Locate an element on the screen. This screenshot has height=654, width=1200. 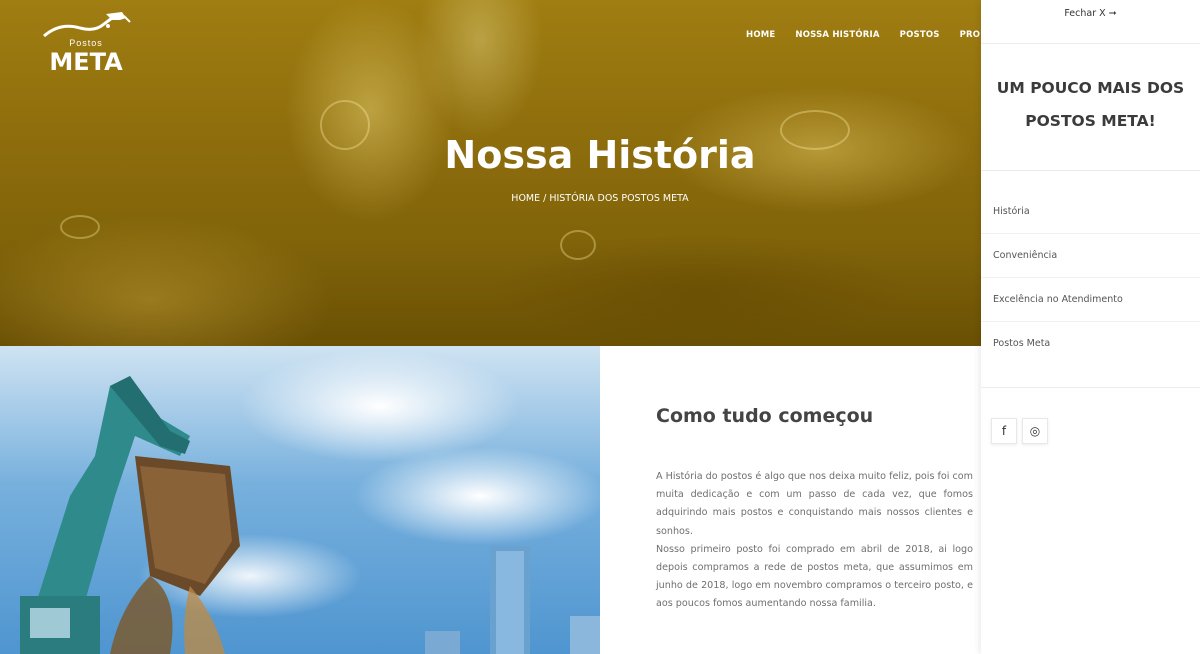
facebook-icon: f is located at coordinates (1004, 431).